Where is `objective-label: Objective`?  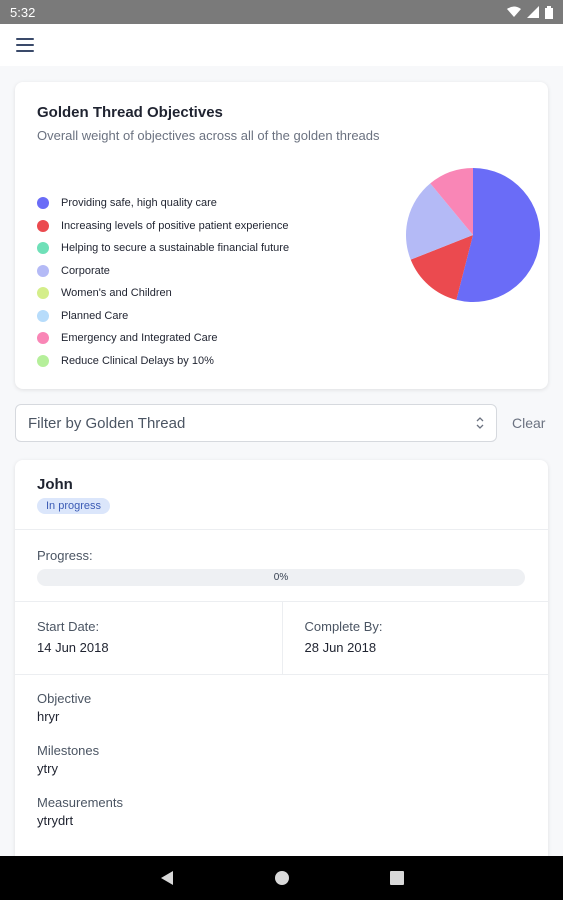 objective-label: Objective is located at coordinates (64, 698).